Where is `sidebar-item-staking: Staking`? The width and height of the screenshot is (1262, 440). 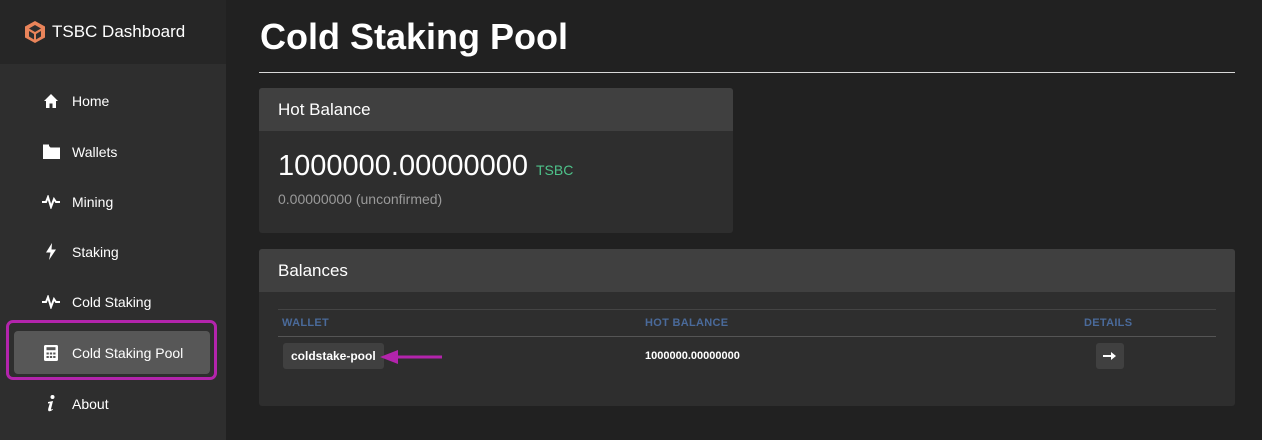
sidebar-item-staking: Staking is located at coordinates (112, 251).